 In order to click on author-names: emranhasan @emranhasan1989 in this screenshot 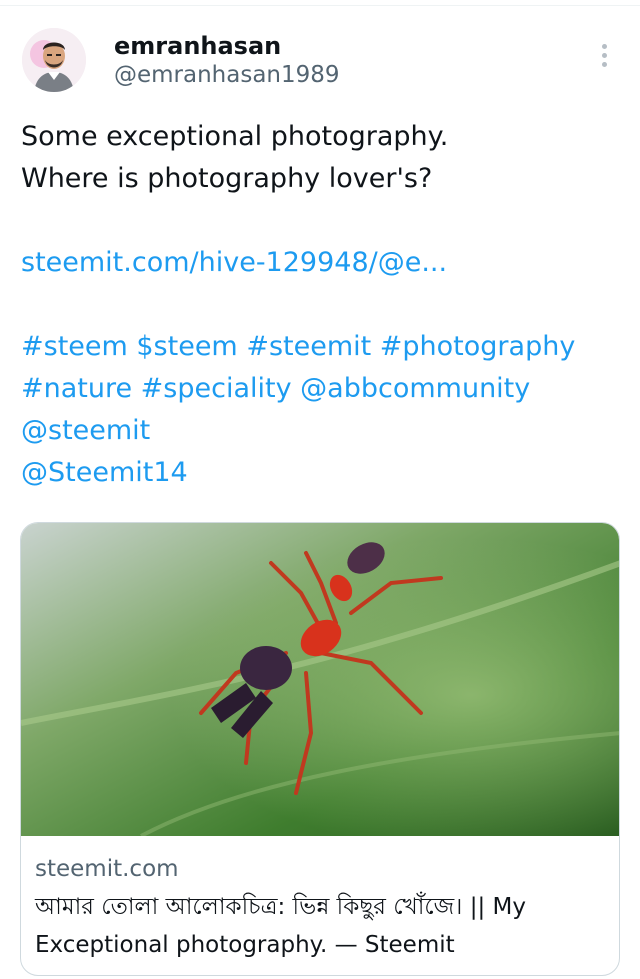, I will do `click(227, 61)`.